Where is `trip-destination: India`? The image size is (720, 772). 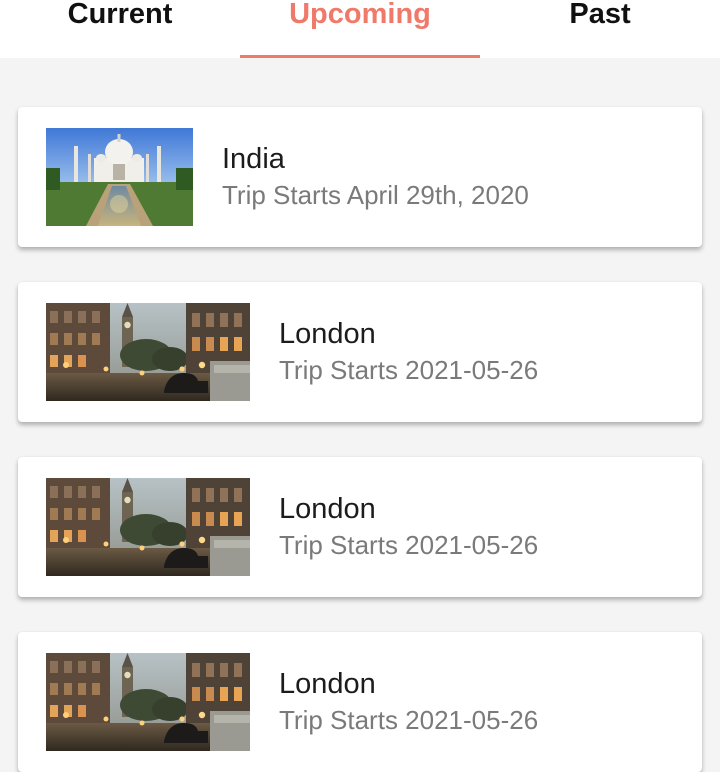 trip-destination: India is located at coordinates (253, 159).